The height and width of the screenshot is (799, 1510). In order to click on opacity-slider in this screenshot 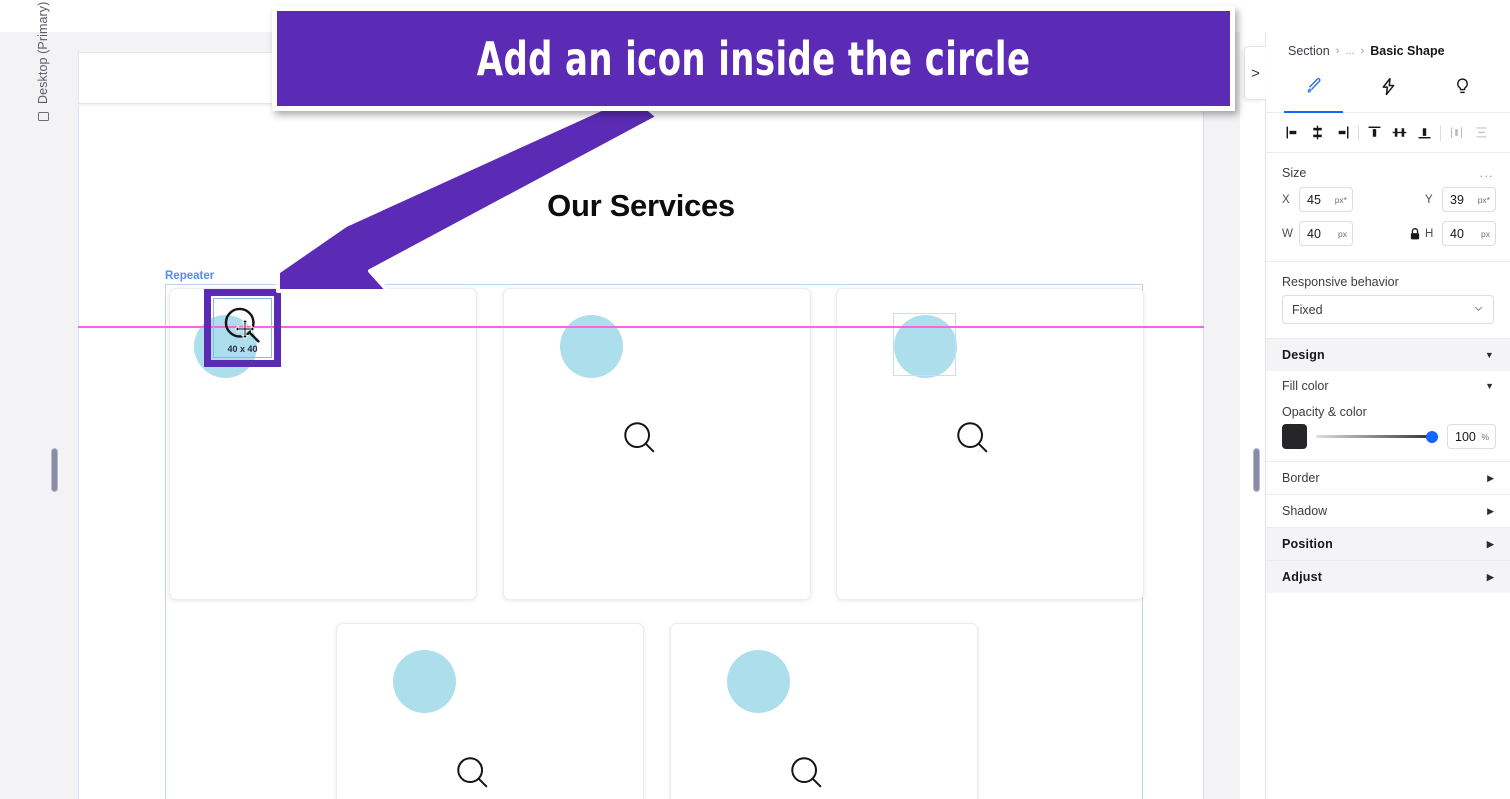, I will do `click(1377, 437)`.